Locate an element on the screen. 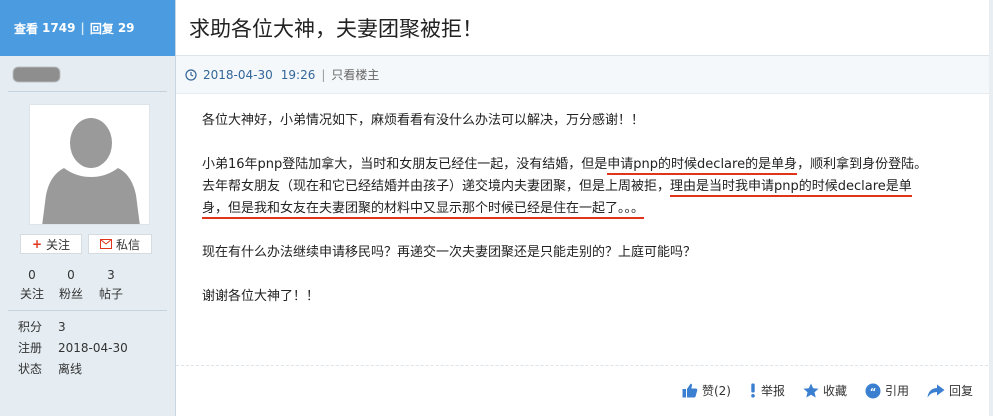 The width and height of the screenshot is (993, 416). post-paragraph: 各位大神好，小弟情况如下，麻烦看看有没什么办法可以解决，万分感谢！！ is located at coordinates (423, 120).